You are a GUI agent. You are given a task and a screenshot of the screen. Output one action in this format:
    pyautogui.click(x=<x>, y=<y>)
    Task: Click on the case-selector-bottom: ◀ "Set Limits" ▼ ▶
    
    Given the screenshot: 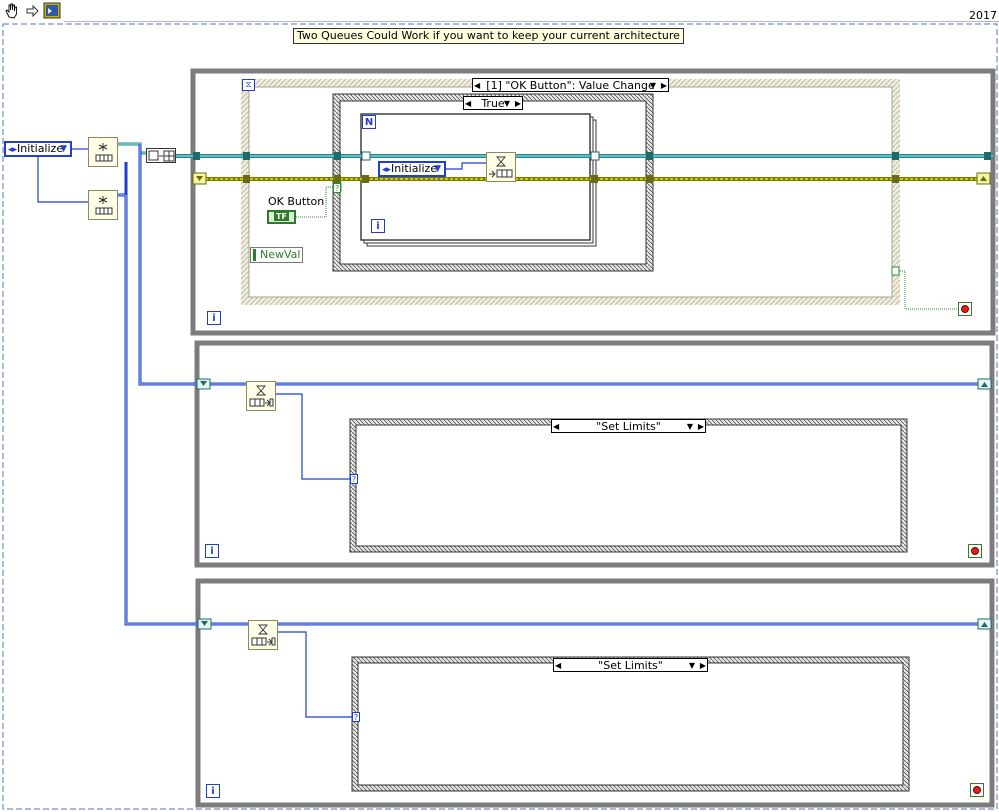 What is the action you would take?
    pyautogui.click(x=630, y=665)
    